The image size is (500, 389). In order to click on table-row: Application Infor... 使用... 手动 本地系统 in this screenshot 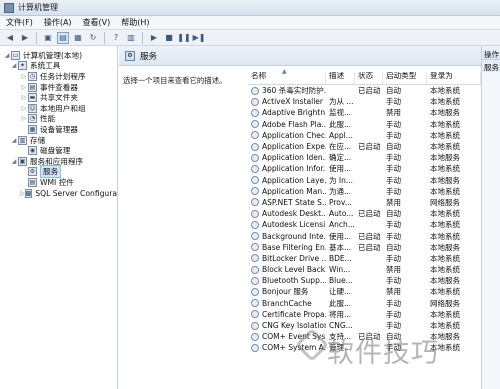, I will do `click(364, 168)`.